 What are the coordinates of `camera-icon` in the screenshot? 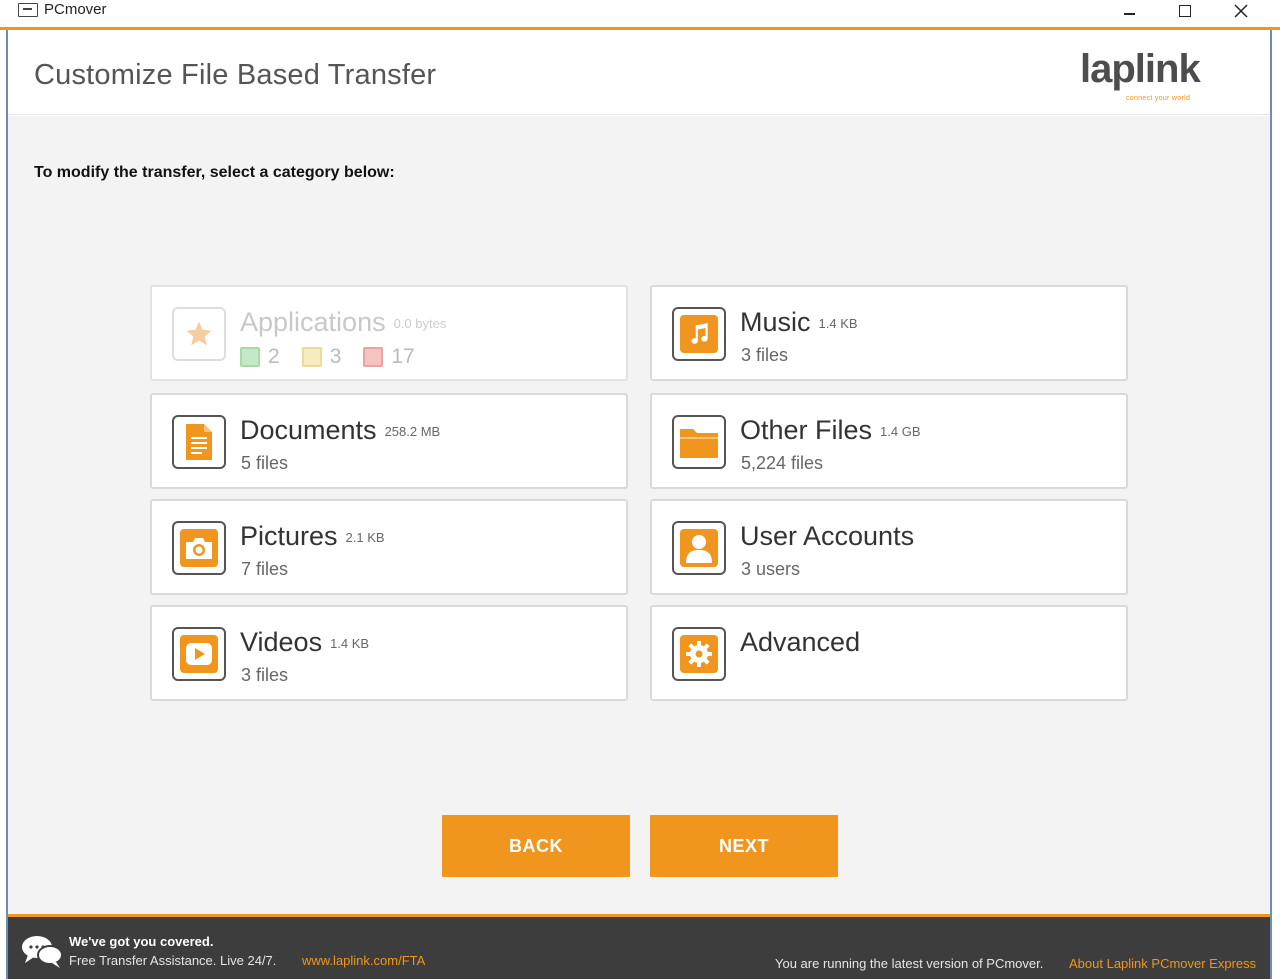 It's located at (199, 548).